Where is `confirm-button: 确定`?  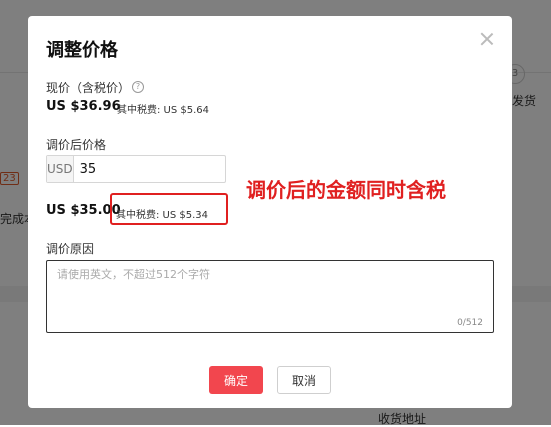 confirm-button: 确定 is located at coordinates (236, 380).